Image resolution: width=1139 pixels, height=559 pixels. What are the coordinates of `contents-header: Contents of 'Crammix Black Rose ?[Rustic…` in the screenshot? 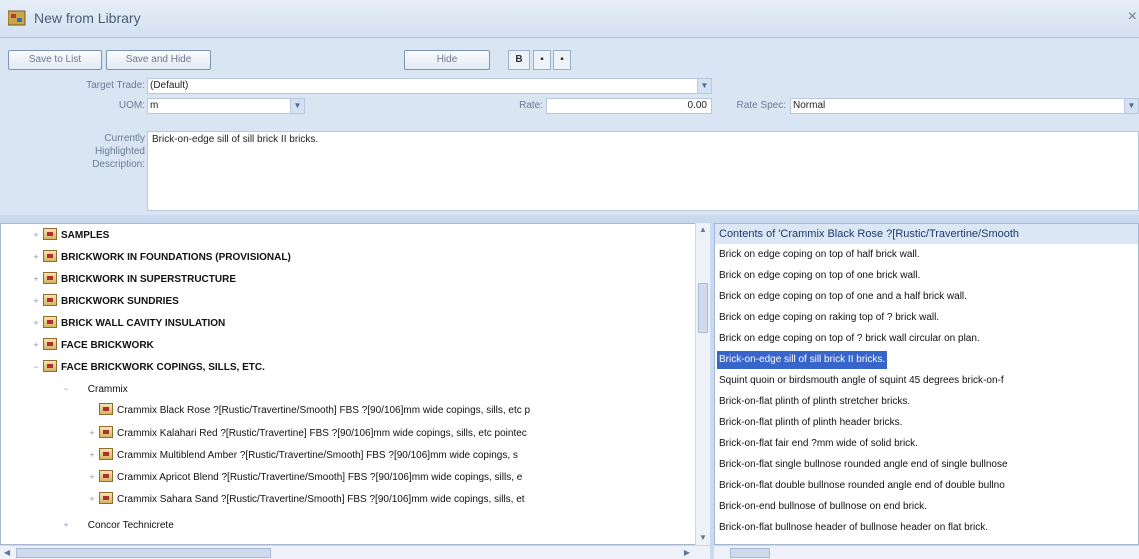 It's located at (926, 234).